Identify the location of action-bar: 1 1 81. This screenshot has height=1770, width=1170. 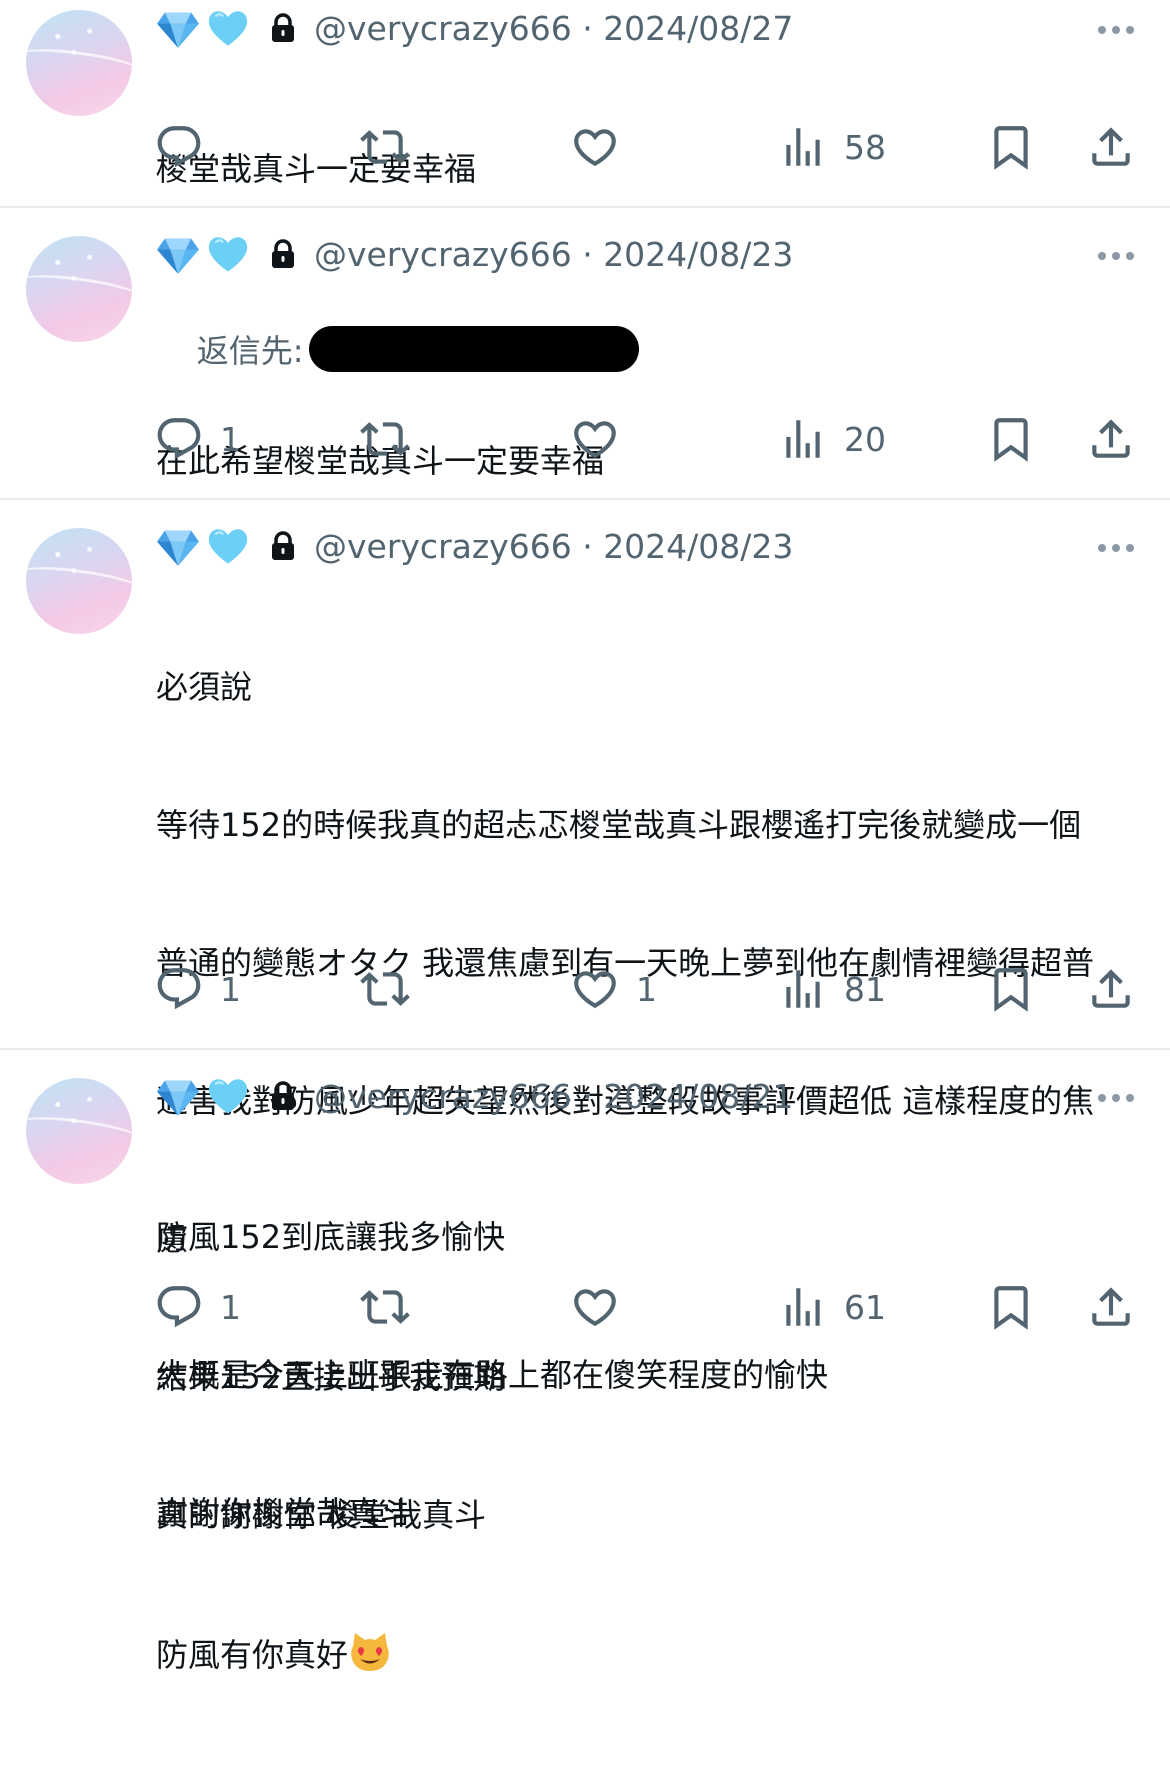
(585, 989).